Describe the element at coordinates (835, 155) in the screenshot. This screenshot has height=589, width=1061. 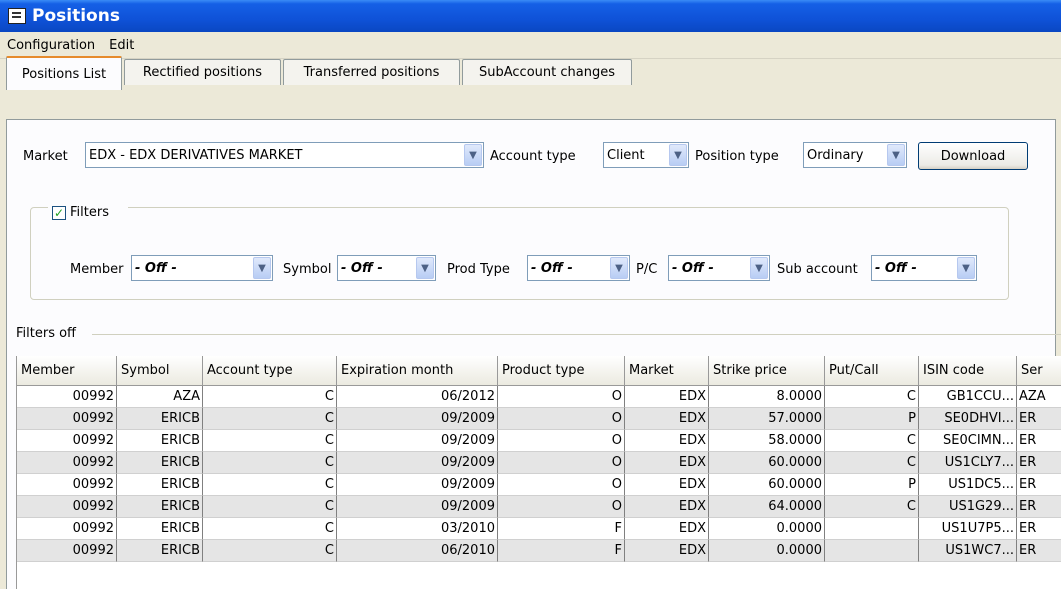
I see `position-type-value: Ordinary` at that location.